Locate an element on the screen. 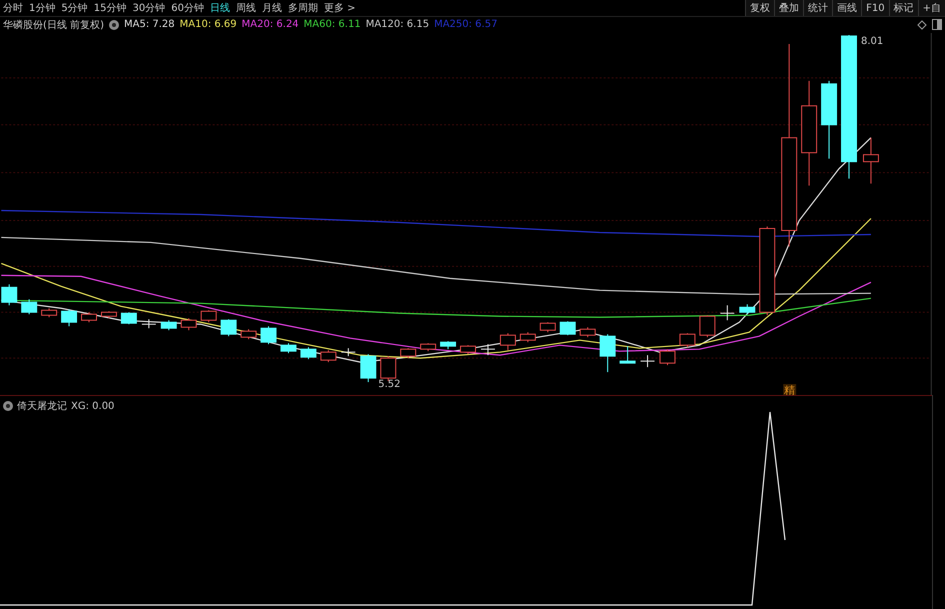  period-tab: 多周期 is located at coordinates (303, 8).